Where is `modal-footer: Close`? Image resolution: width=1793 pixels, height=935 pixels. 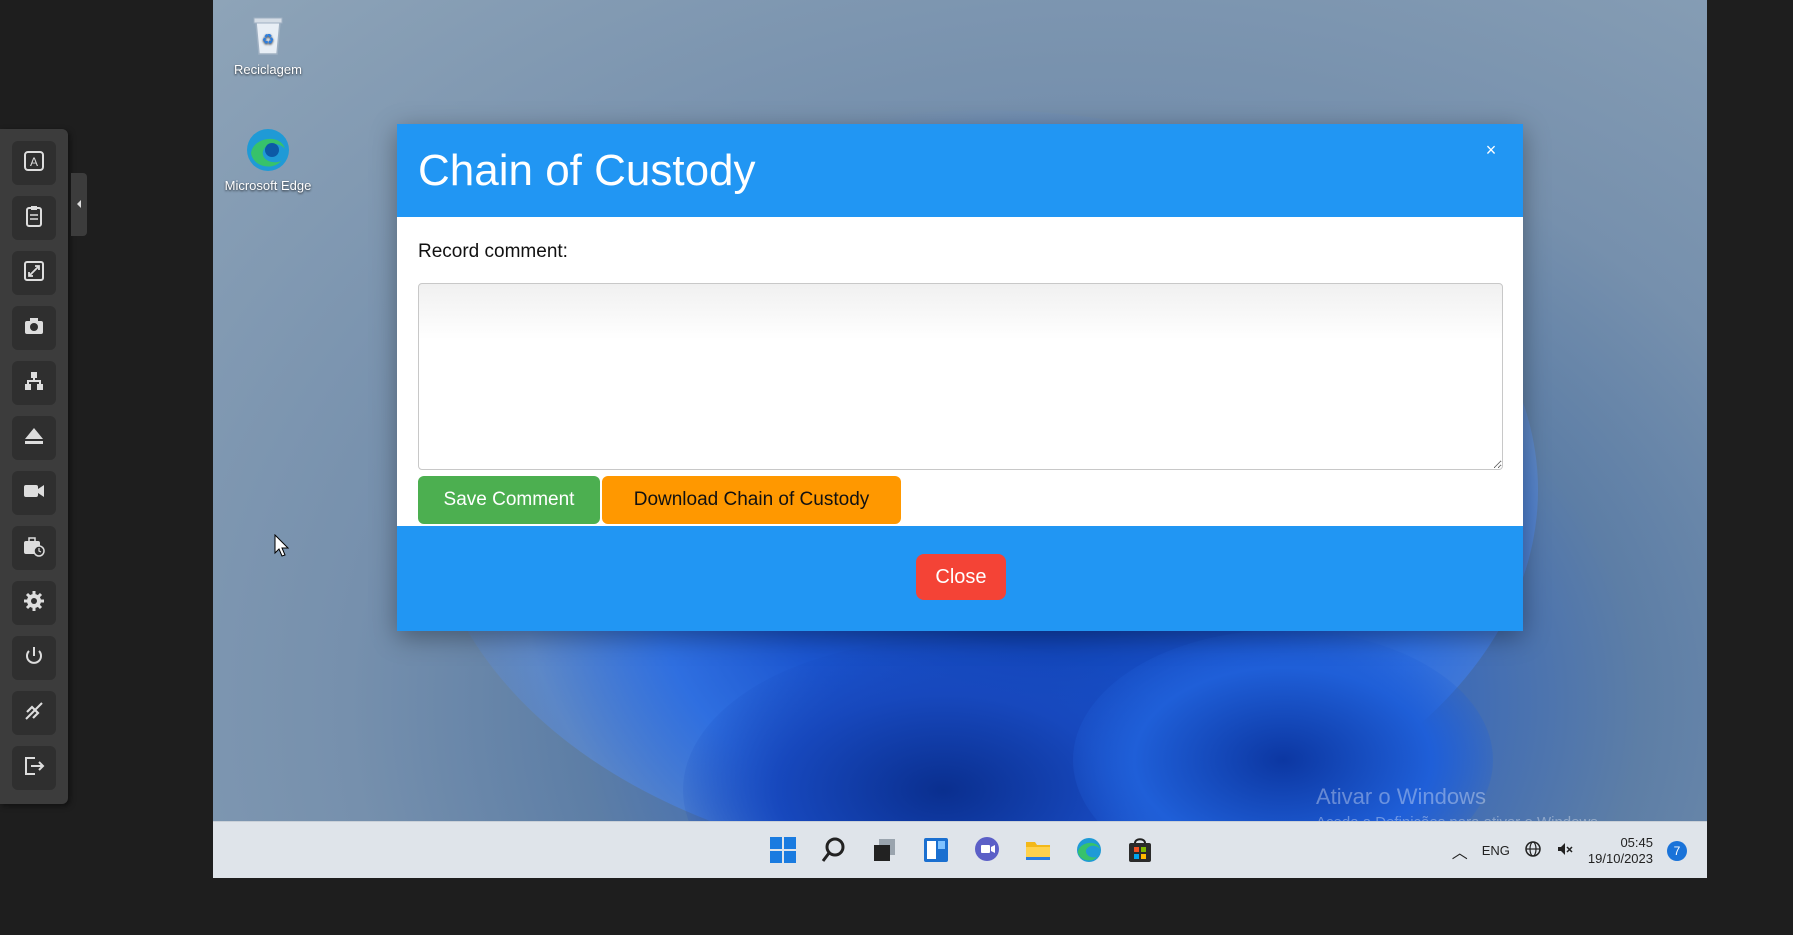 modal-footer: Close is located at coordinates (960, 578).